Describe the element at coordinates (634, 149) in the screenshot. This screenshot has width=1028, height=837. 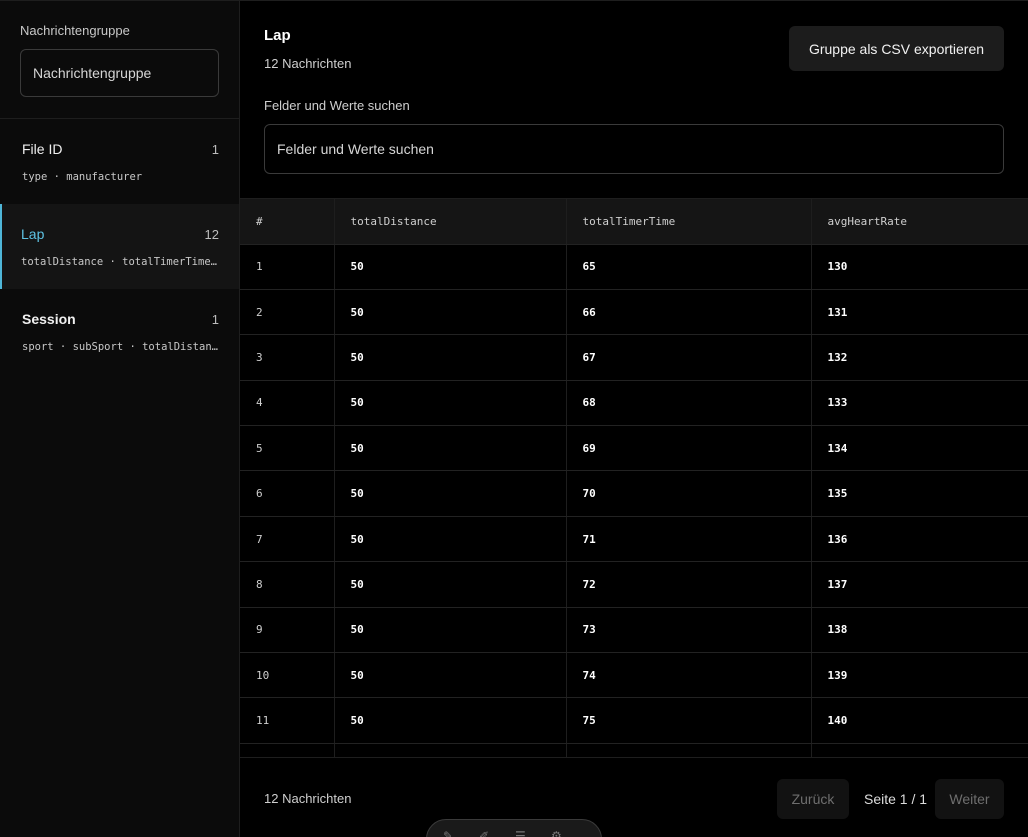
I see `field-search-input` at that location.